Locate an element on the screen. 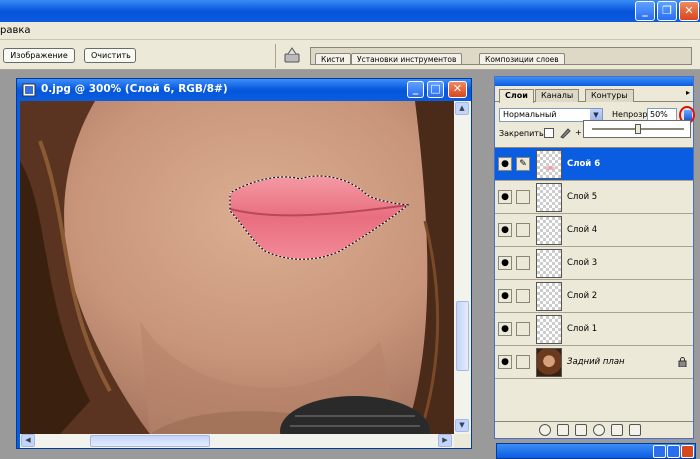 This screenshot has width=700, height=459. tab-paths: Контуры is located at coordinates (609, 95).